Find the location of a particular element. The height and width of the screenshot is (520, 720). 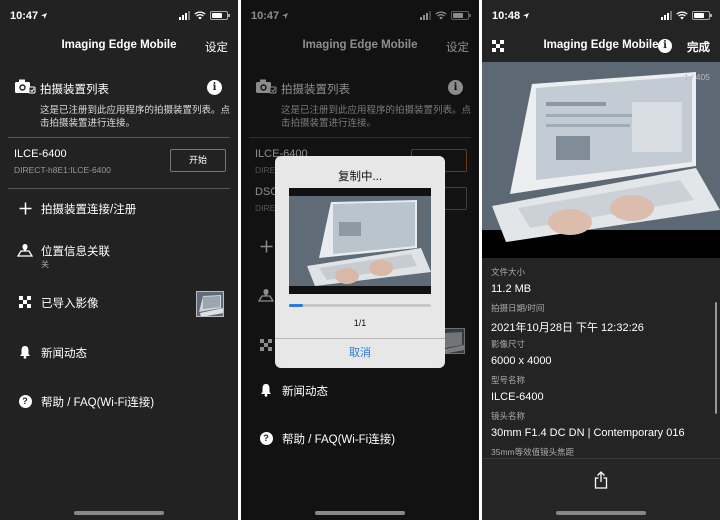

menu-item-connect-register: 拍摄装置连接/注册 is located at coordinates (120, 211).